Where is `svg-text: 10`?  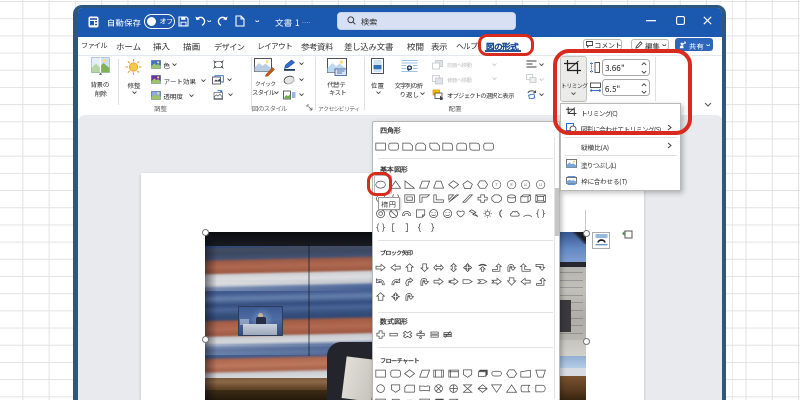 svg-text: 10 is located at coordinates (525, 184).